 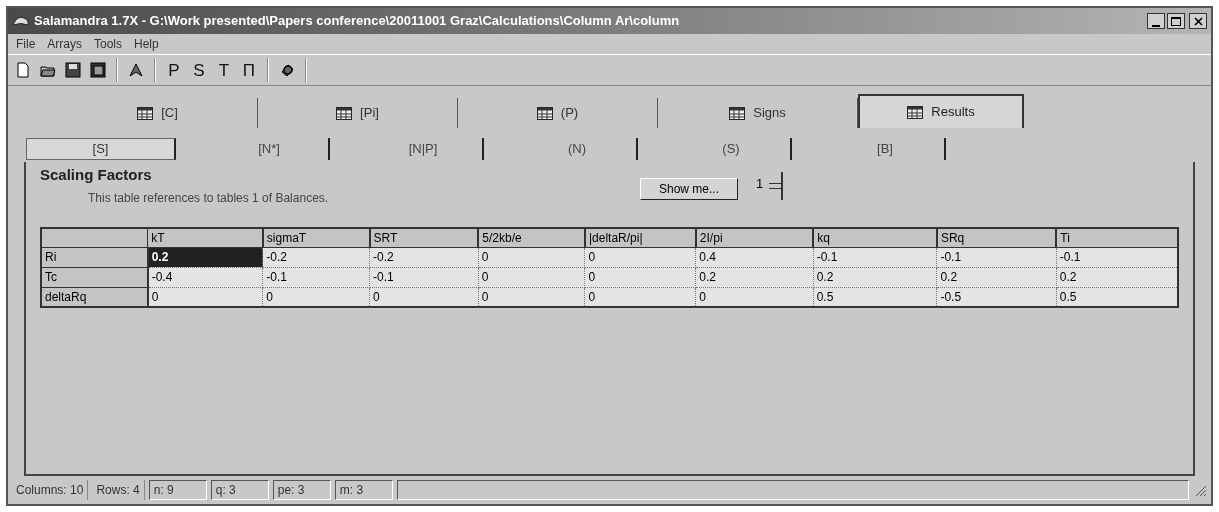 I want to click on sub-tab: (S), so click(x=732, y=149).